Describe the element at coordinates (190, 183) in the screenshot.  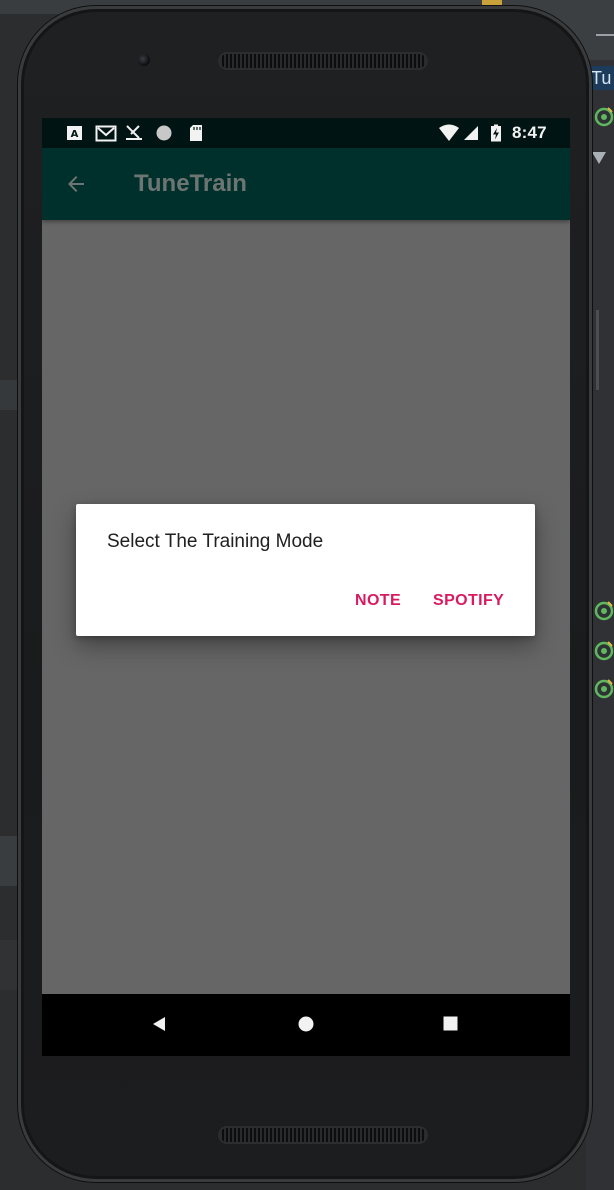
I see `app-title: TuneTrain` at that location.